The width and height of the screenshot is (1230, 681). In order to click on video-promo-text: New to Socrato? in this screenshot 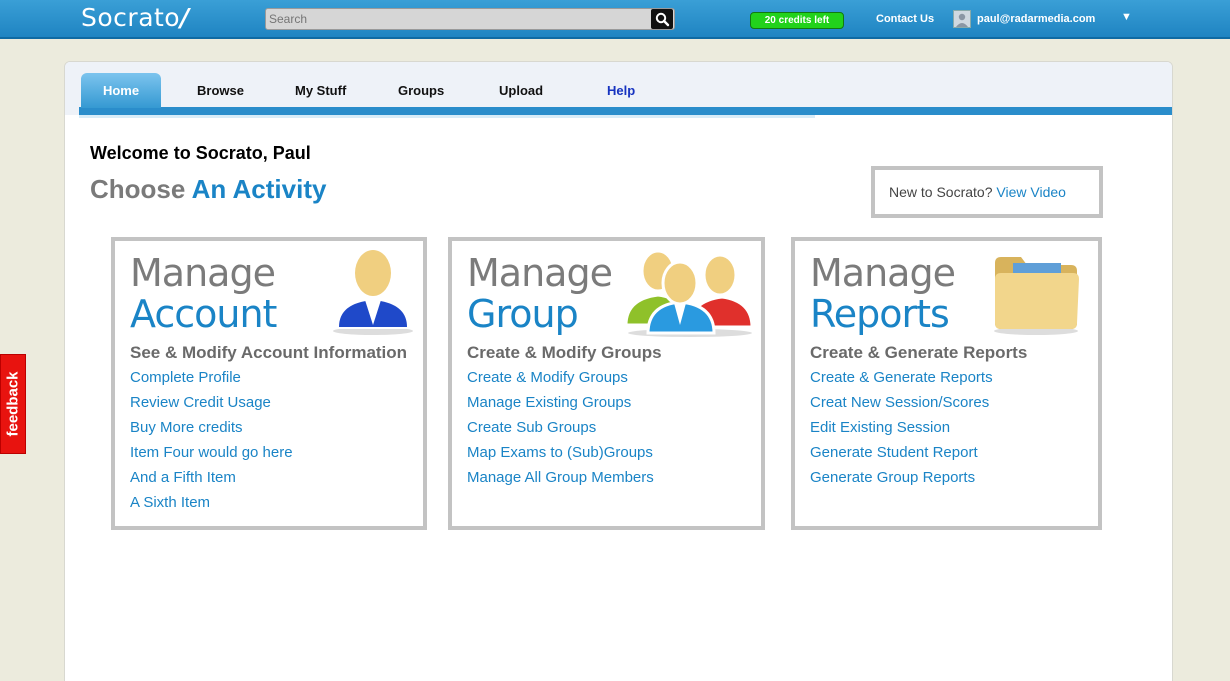, I will do `click(941, 192)`.